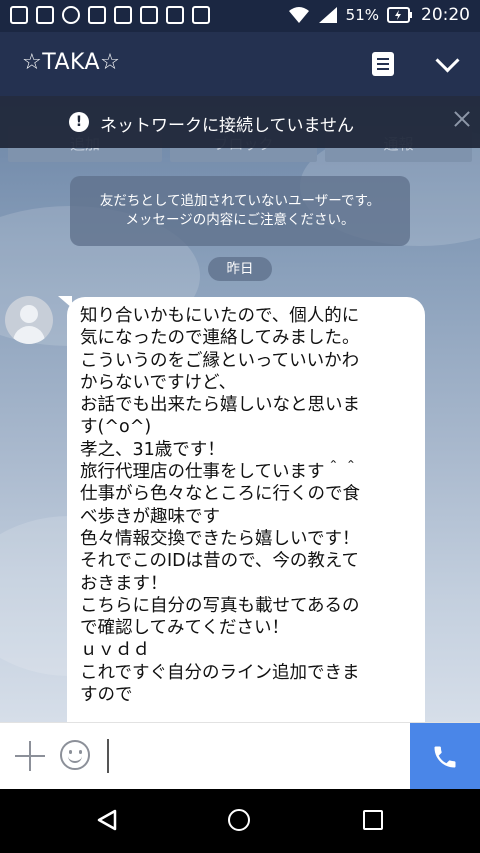  I want to click on message-line: おきます！, so click(124, 583).